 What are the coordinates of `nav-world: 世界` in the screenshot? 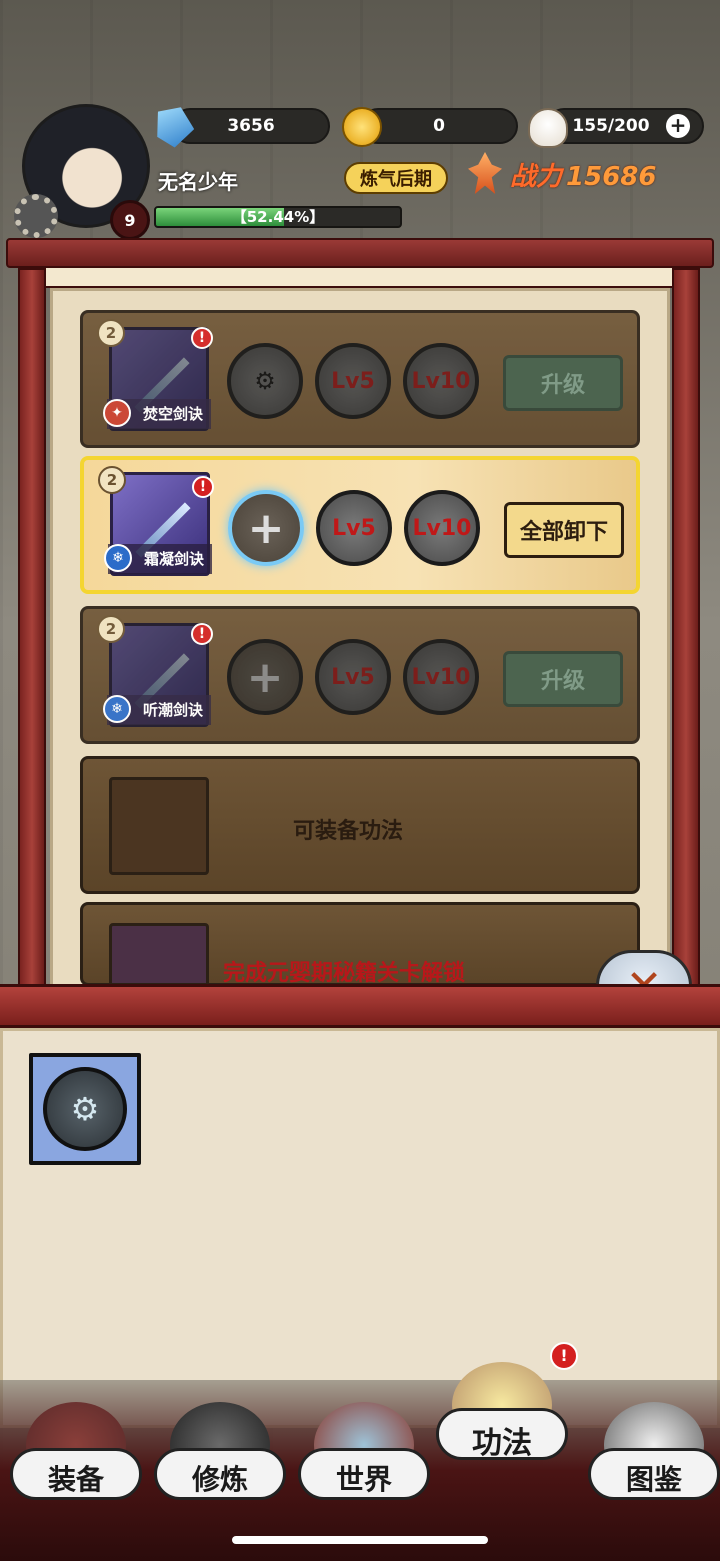 It's located at (364, 1455).